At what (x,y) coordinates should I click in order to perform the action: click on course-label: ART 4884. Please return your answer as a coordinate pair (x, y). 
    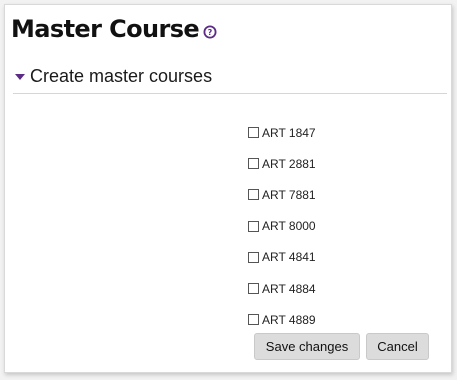
    Looking at the image, I should click on (289, 289).